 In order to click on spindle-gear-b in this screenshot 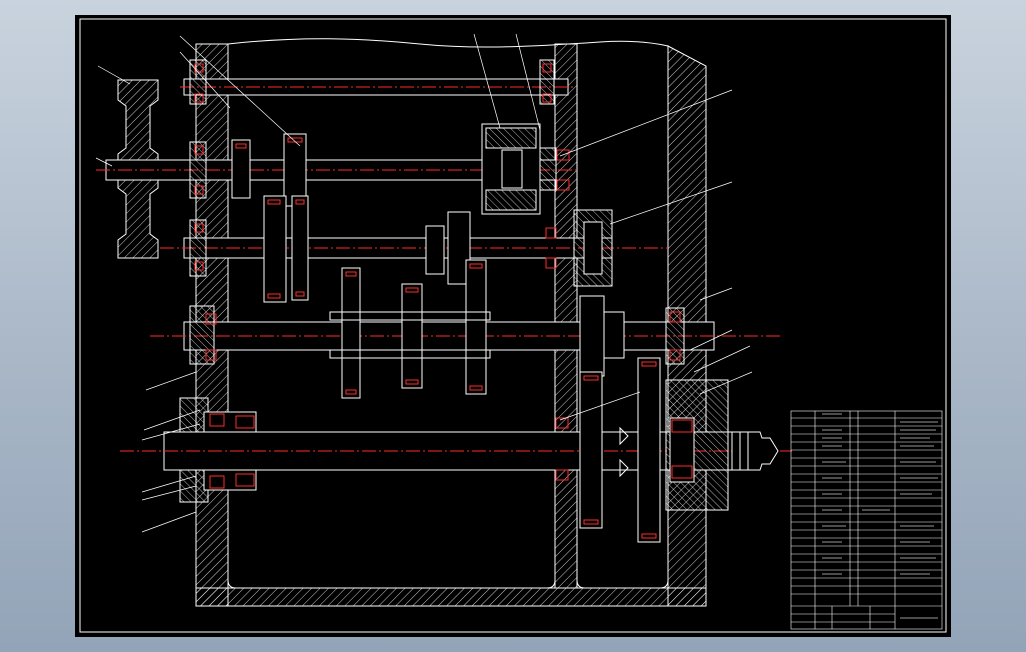, I will do `click(649, 450)`.